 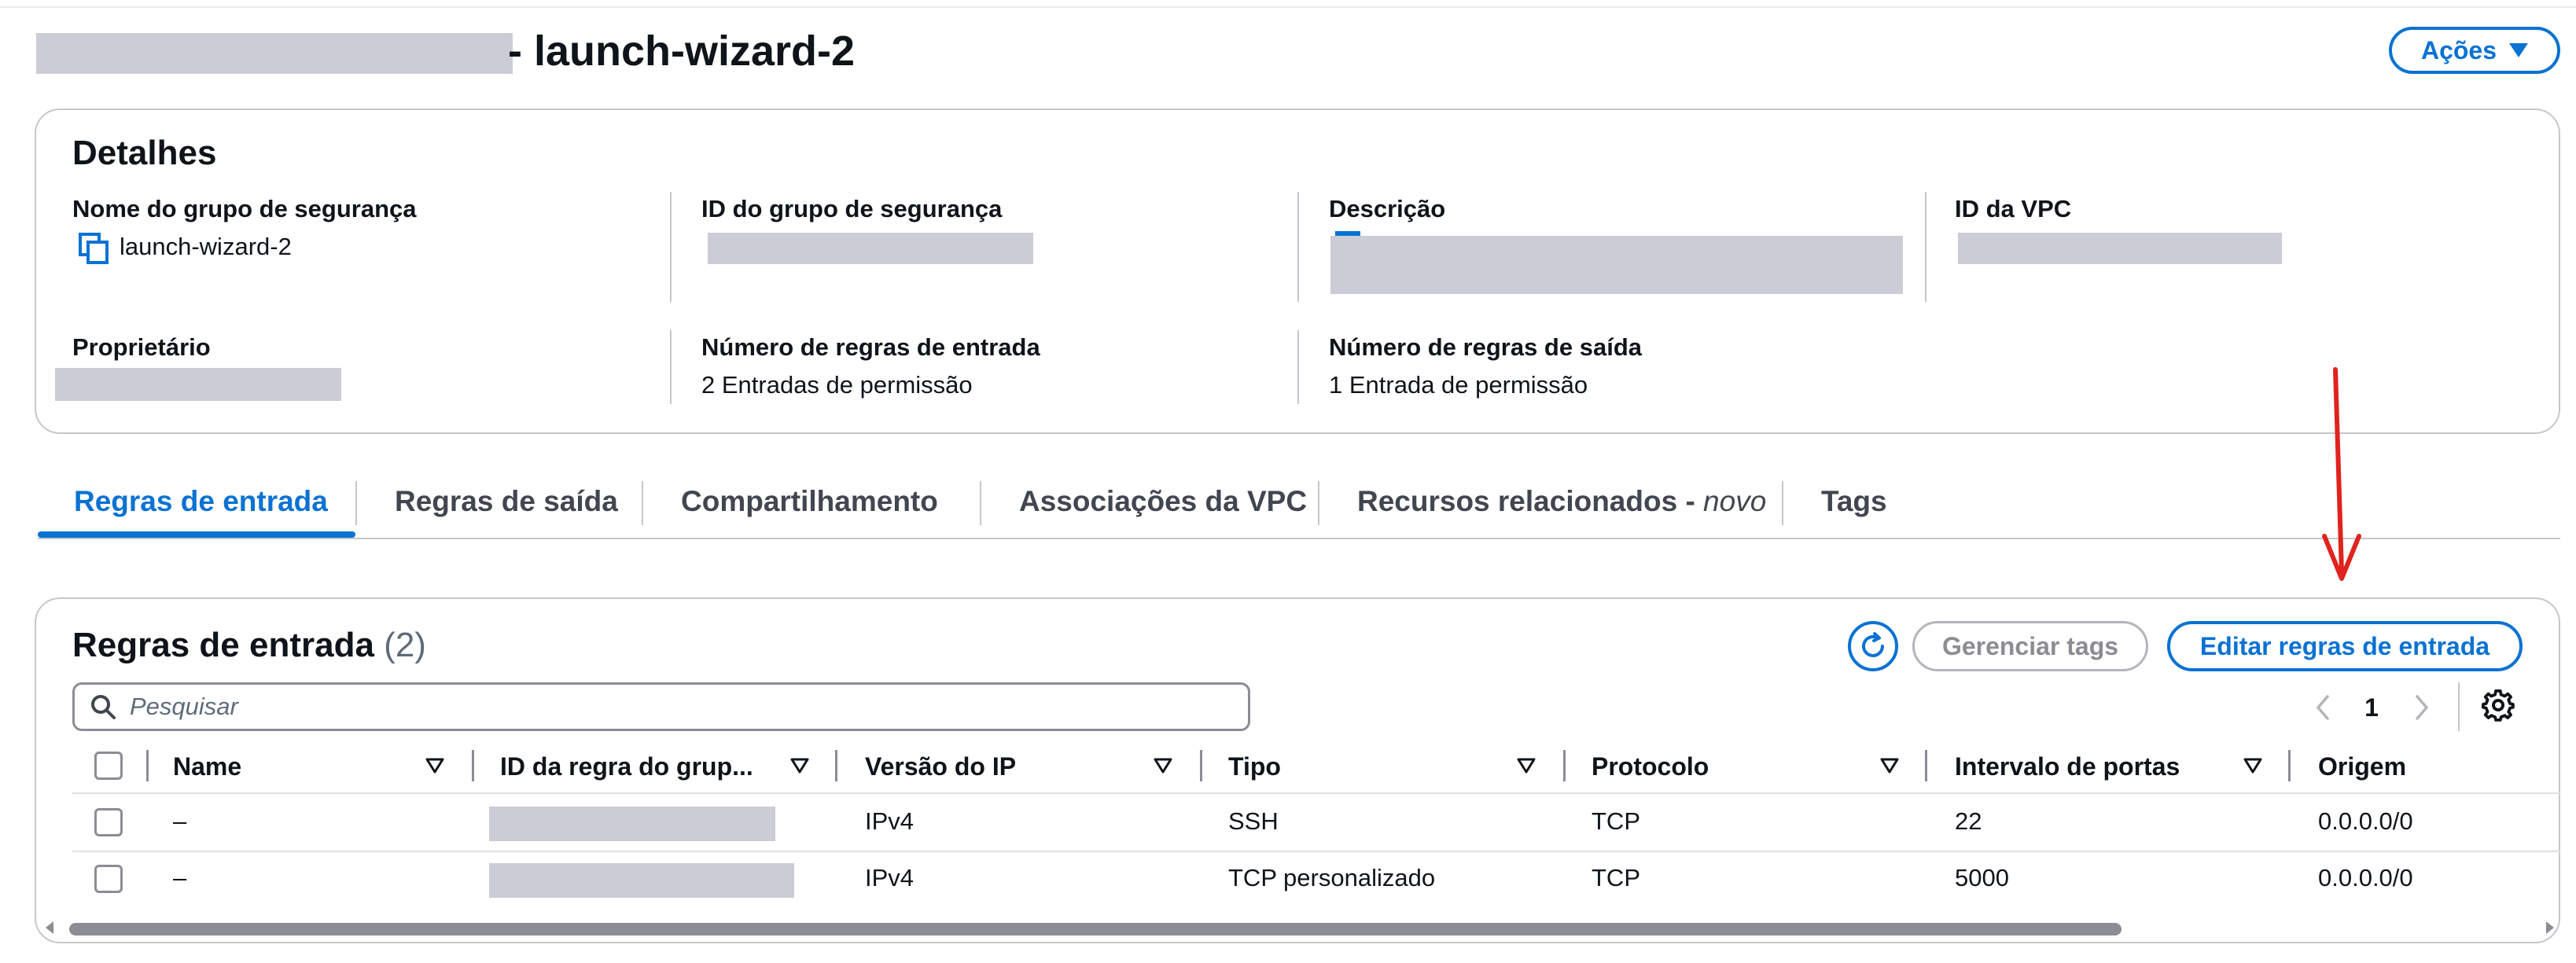 What do you see at coordinates (2371, 708) in the screenshot?
I see `pager-current-page: 1` at bounding box center [2371, 708].